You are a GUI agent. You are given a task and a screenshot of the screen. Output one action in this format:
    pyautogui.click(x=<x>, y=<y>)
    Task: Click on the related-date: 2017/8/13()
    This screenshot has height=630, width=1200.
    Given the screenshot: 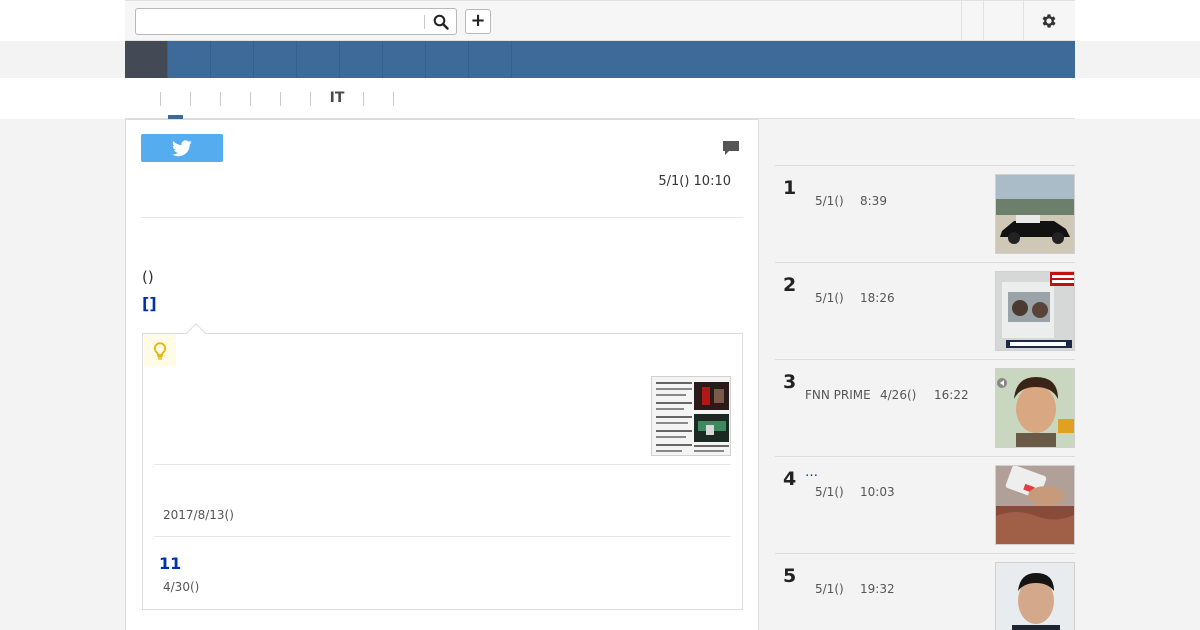 What is the action you would take?
    pyautogui.click(x=198, y=515)
    